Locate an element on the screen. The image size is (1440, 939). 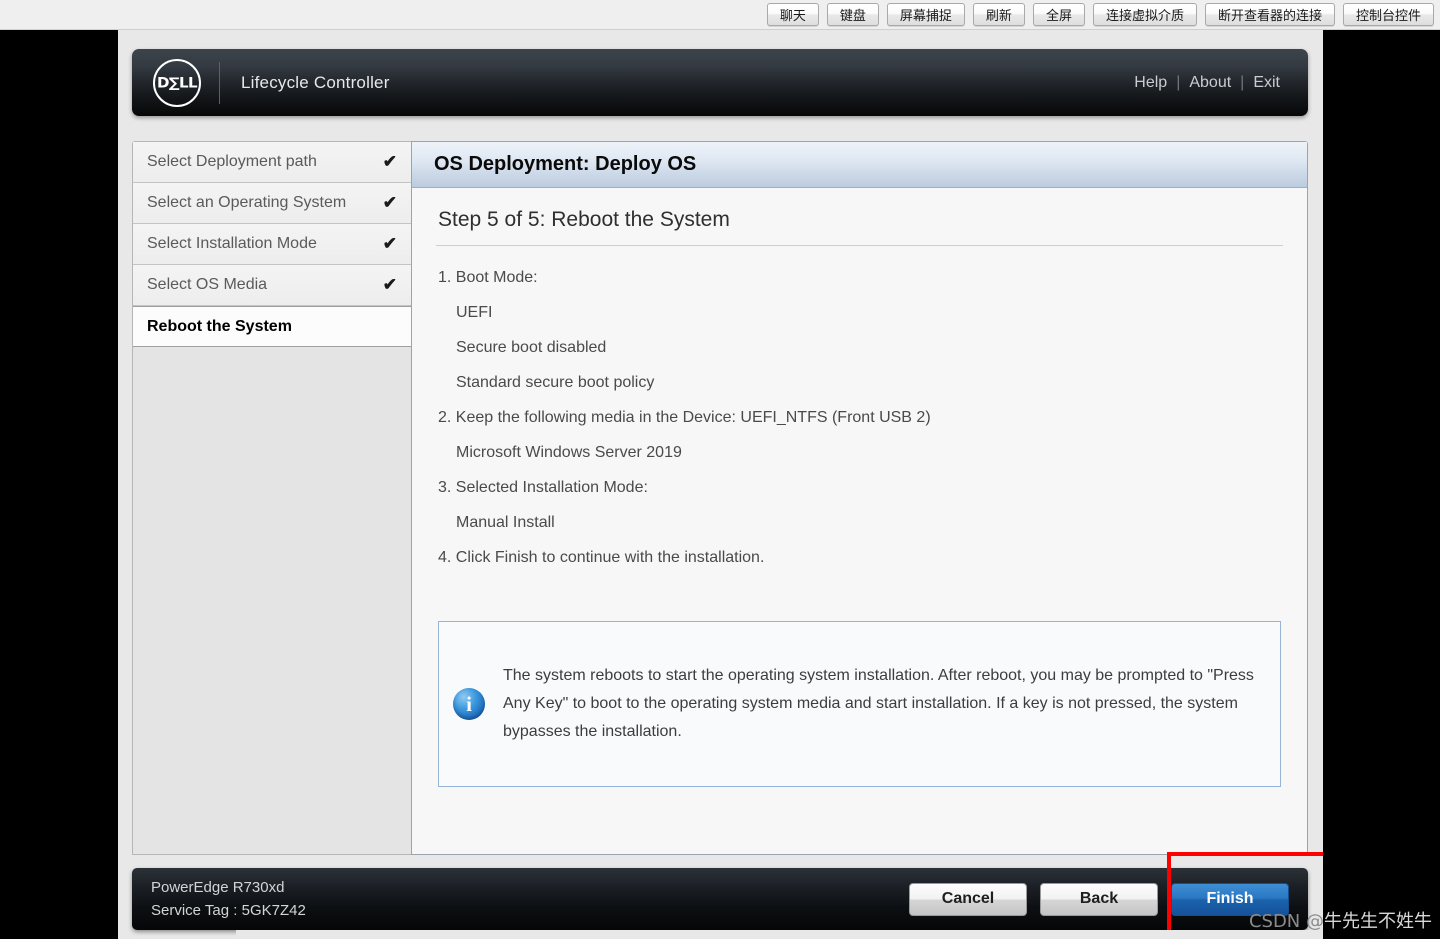
disconnect-viewer-button: 断开查看器的连接 is located at coordinates (1269, 14).